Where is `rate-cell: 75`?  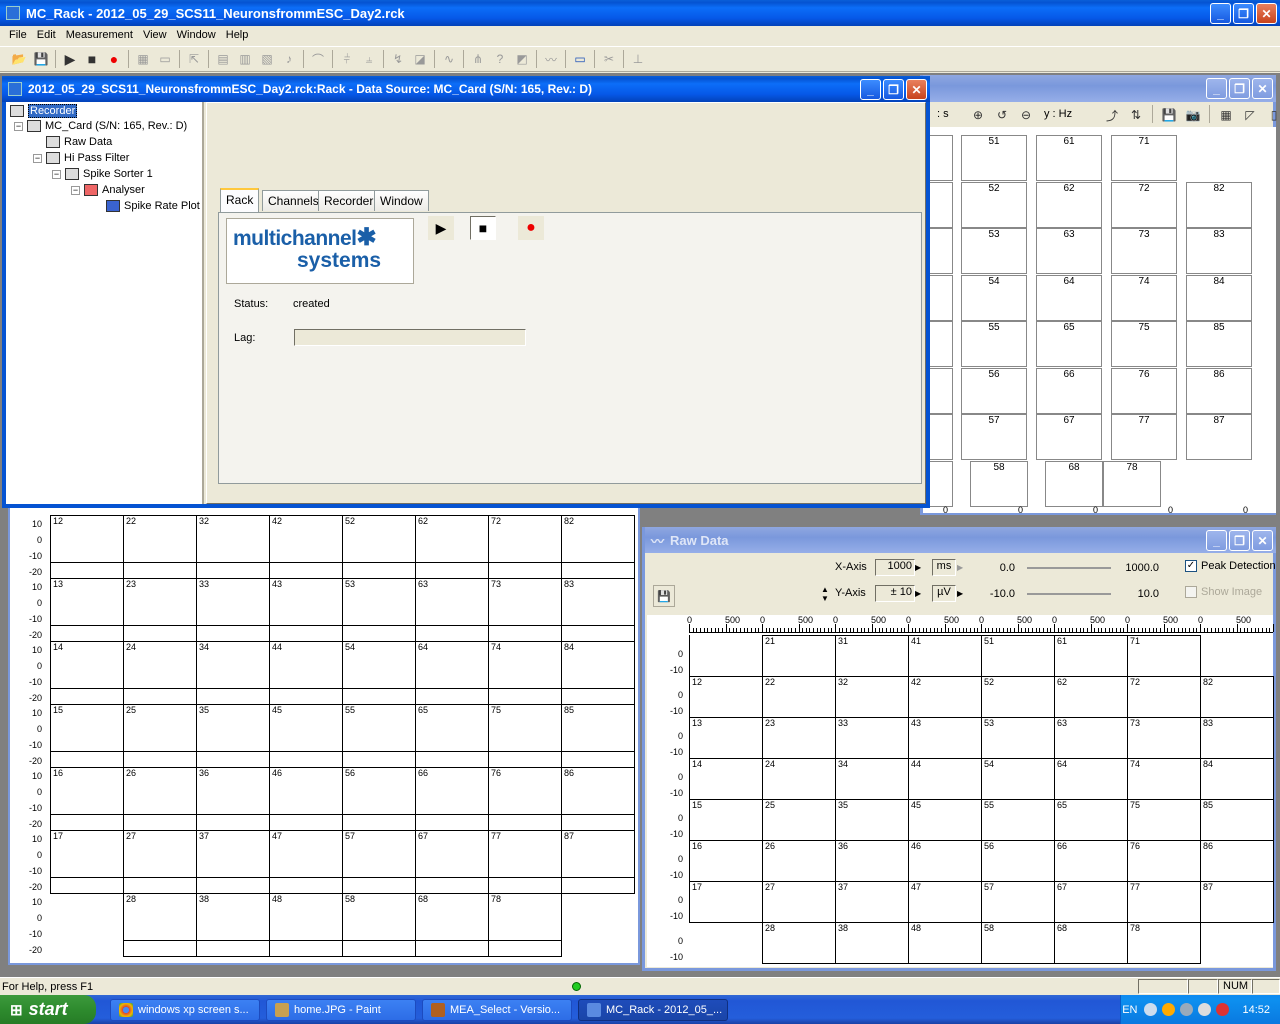
rate-cell: 75 is located at coordinates (1144, 344).